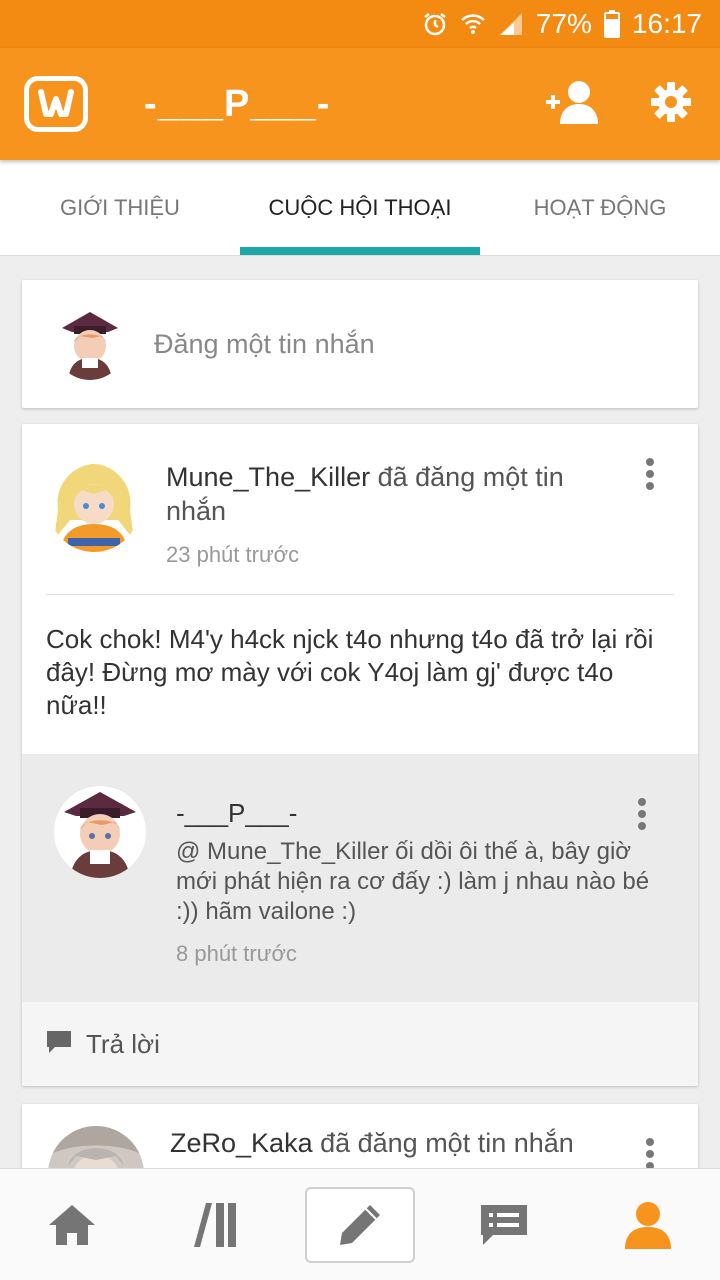 The height and width of the screenshot is (1280, 720). I want to click on profile-title: -___P___-, so click(237, 103).